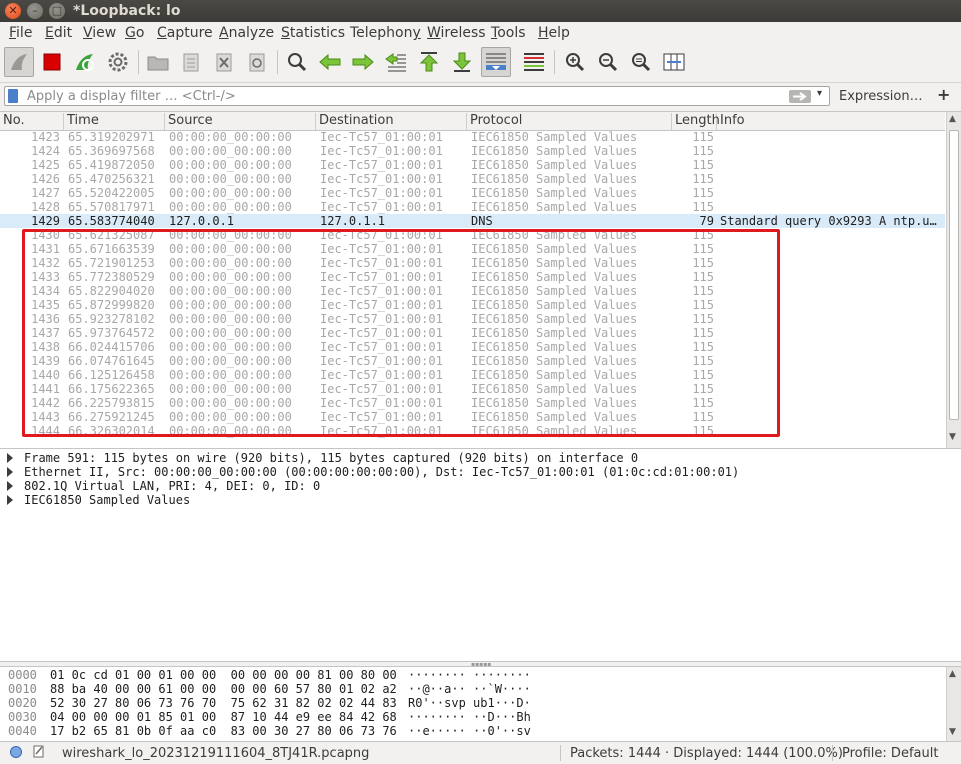 Image resolution: width=961 pixels, height=764 pixels. What do you see at coordinates (52, 62) in the screenshot?
I see `stop-capture-icon` at bounding box center [52, 62].